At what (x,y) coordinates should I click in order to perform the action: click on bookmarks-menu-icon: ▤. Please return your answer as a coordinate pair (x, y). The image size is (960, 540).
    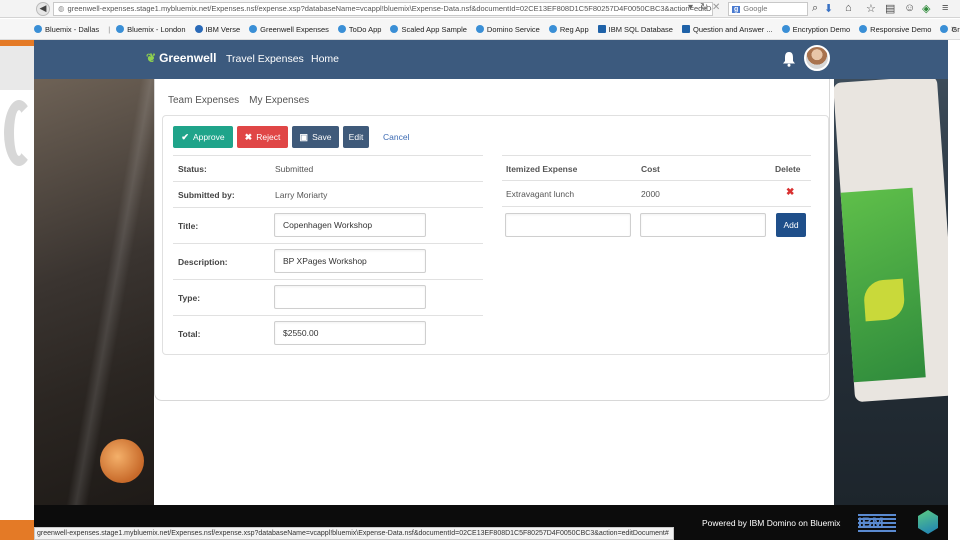
    Looking at the image, I should click on (890, 8).